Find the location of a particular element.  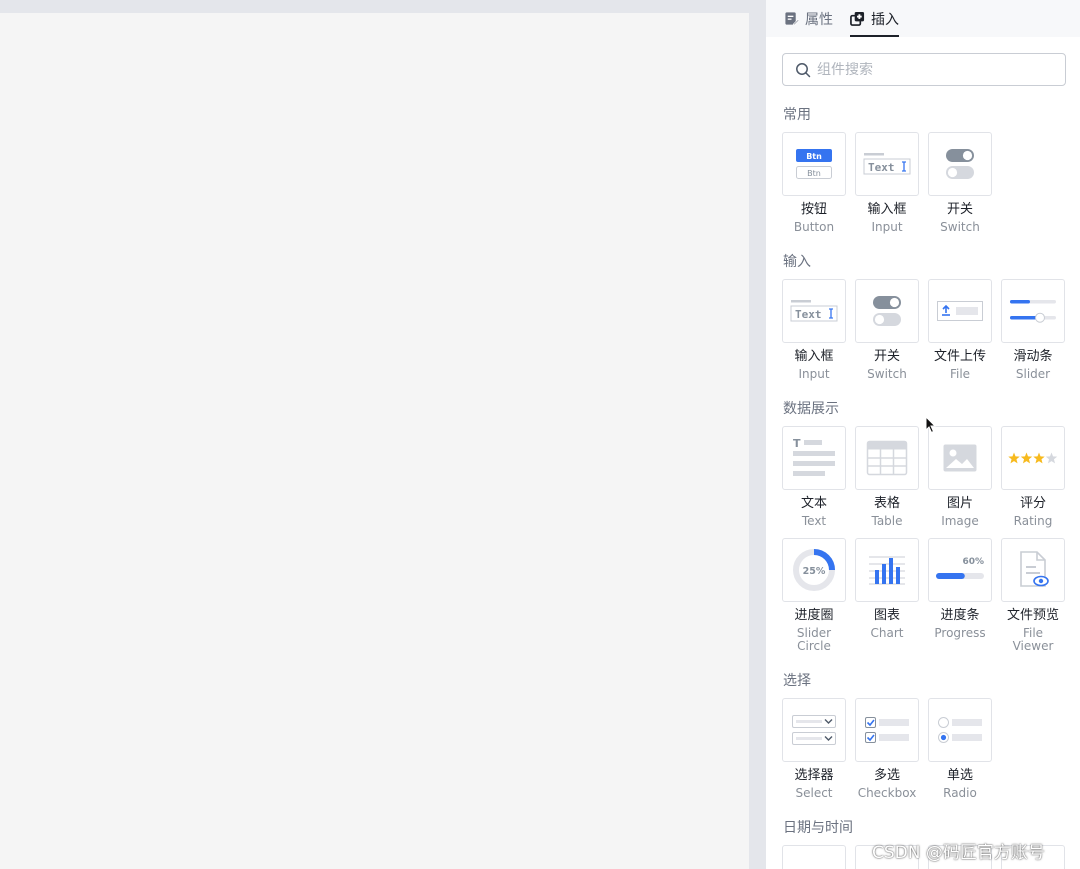

canvas-header-strip is located at coordinates (383, 6).